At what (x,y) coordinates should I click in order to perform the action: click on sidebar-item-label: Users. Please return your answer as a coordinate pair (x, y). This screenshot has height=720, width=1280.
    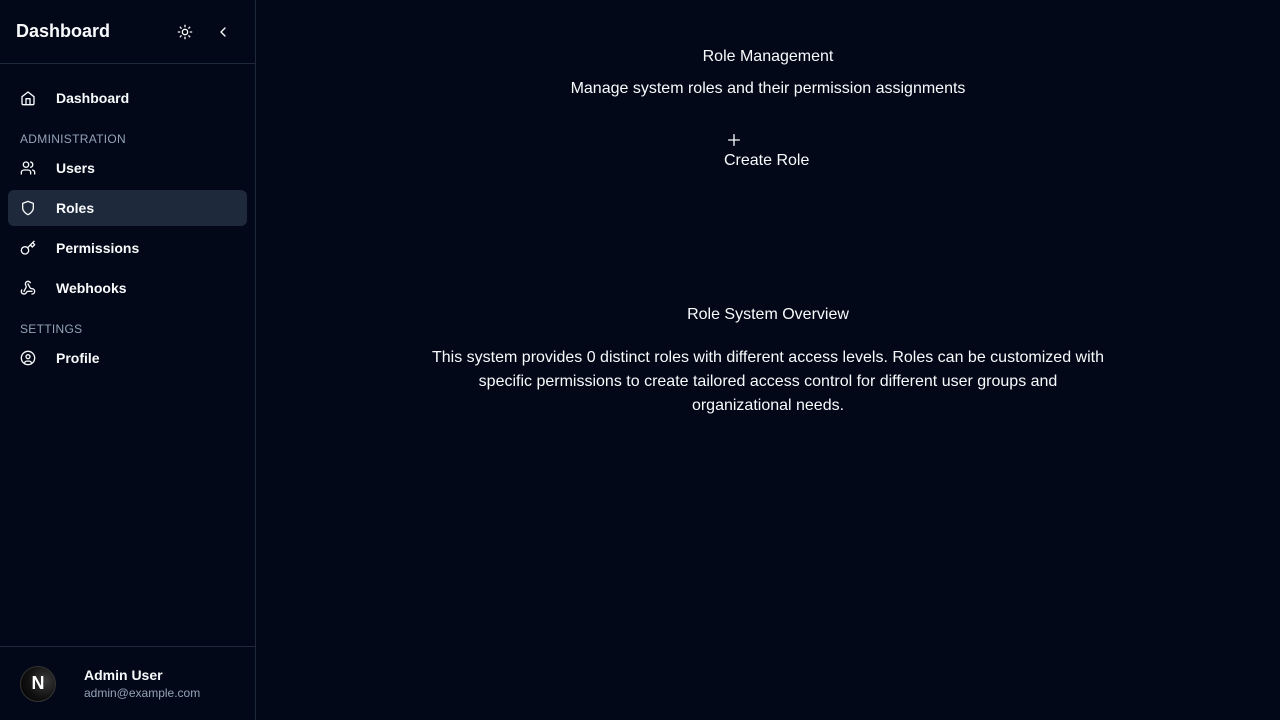
    Looking at the image, I should click on (75, 168).